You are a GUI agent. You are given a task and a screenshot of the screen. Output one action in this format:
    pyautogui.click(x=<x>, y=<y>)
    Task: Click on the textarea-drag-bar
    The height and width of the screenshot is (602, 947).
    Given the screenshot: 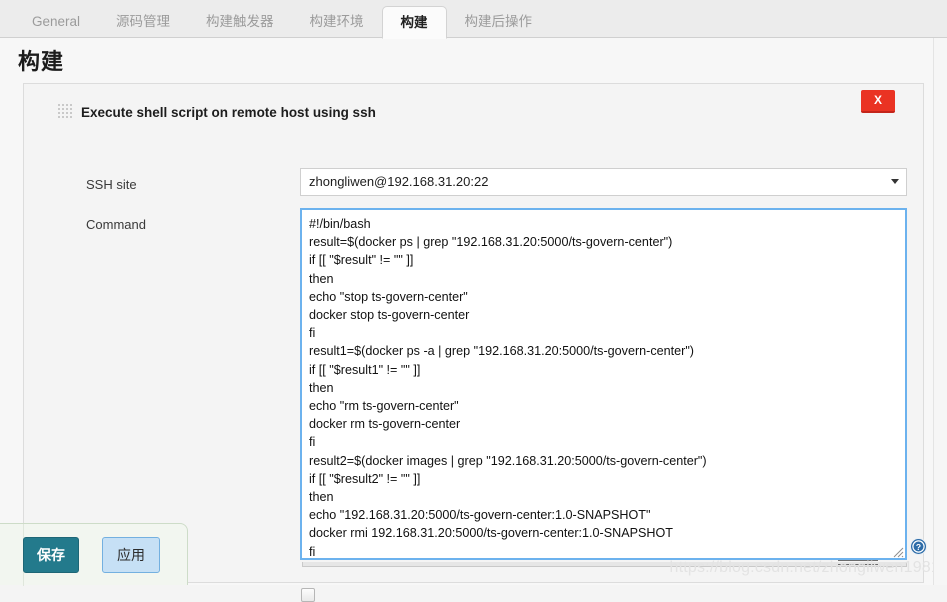 What is the action you would take?
    pyautogui.click(x=604, y=563)
    